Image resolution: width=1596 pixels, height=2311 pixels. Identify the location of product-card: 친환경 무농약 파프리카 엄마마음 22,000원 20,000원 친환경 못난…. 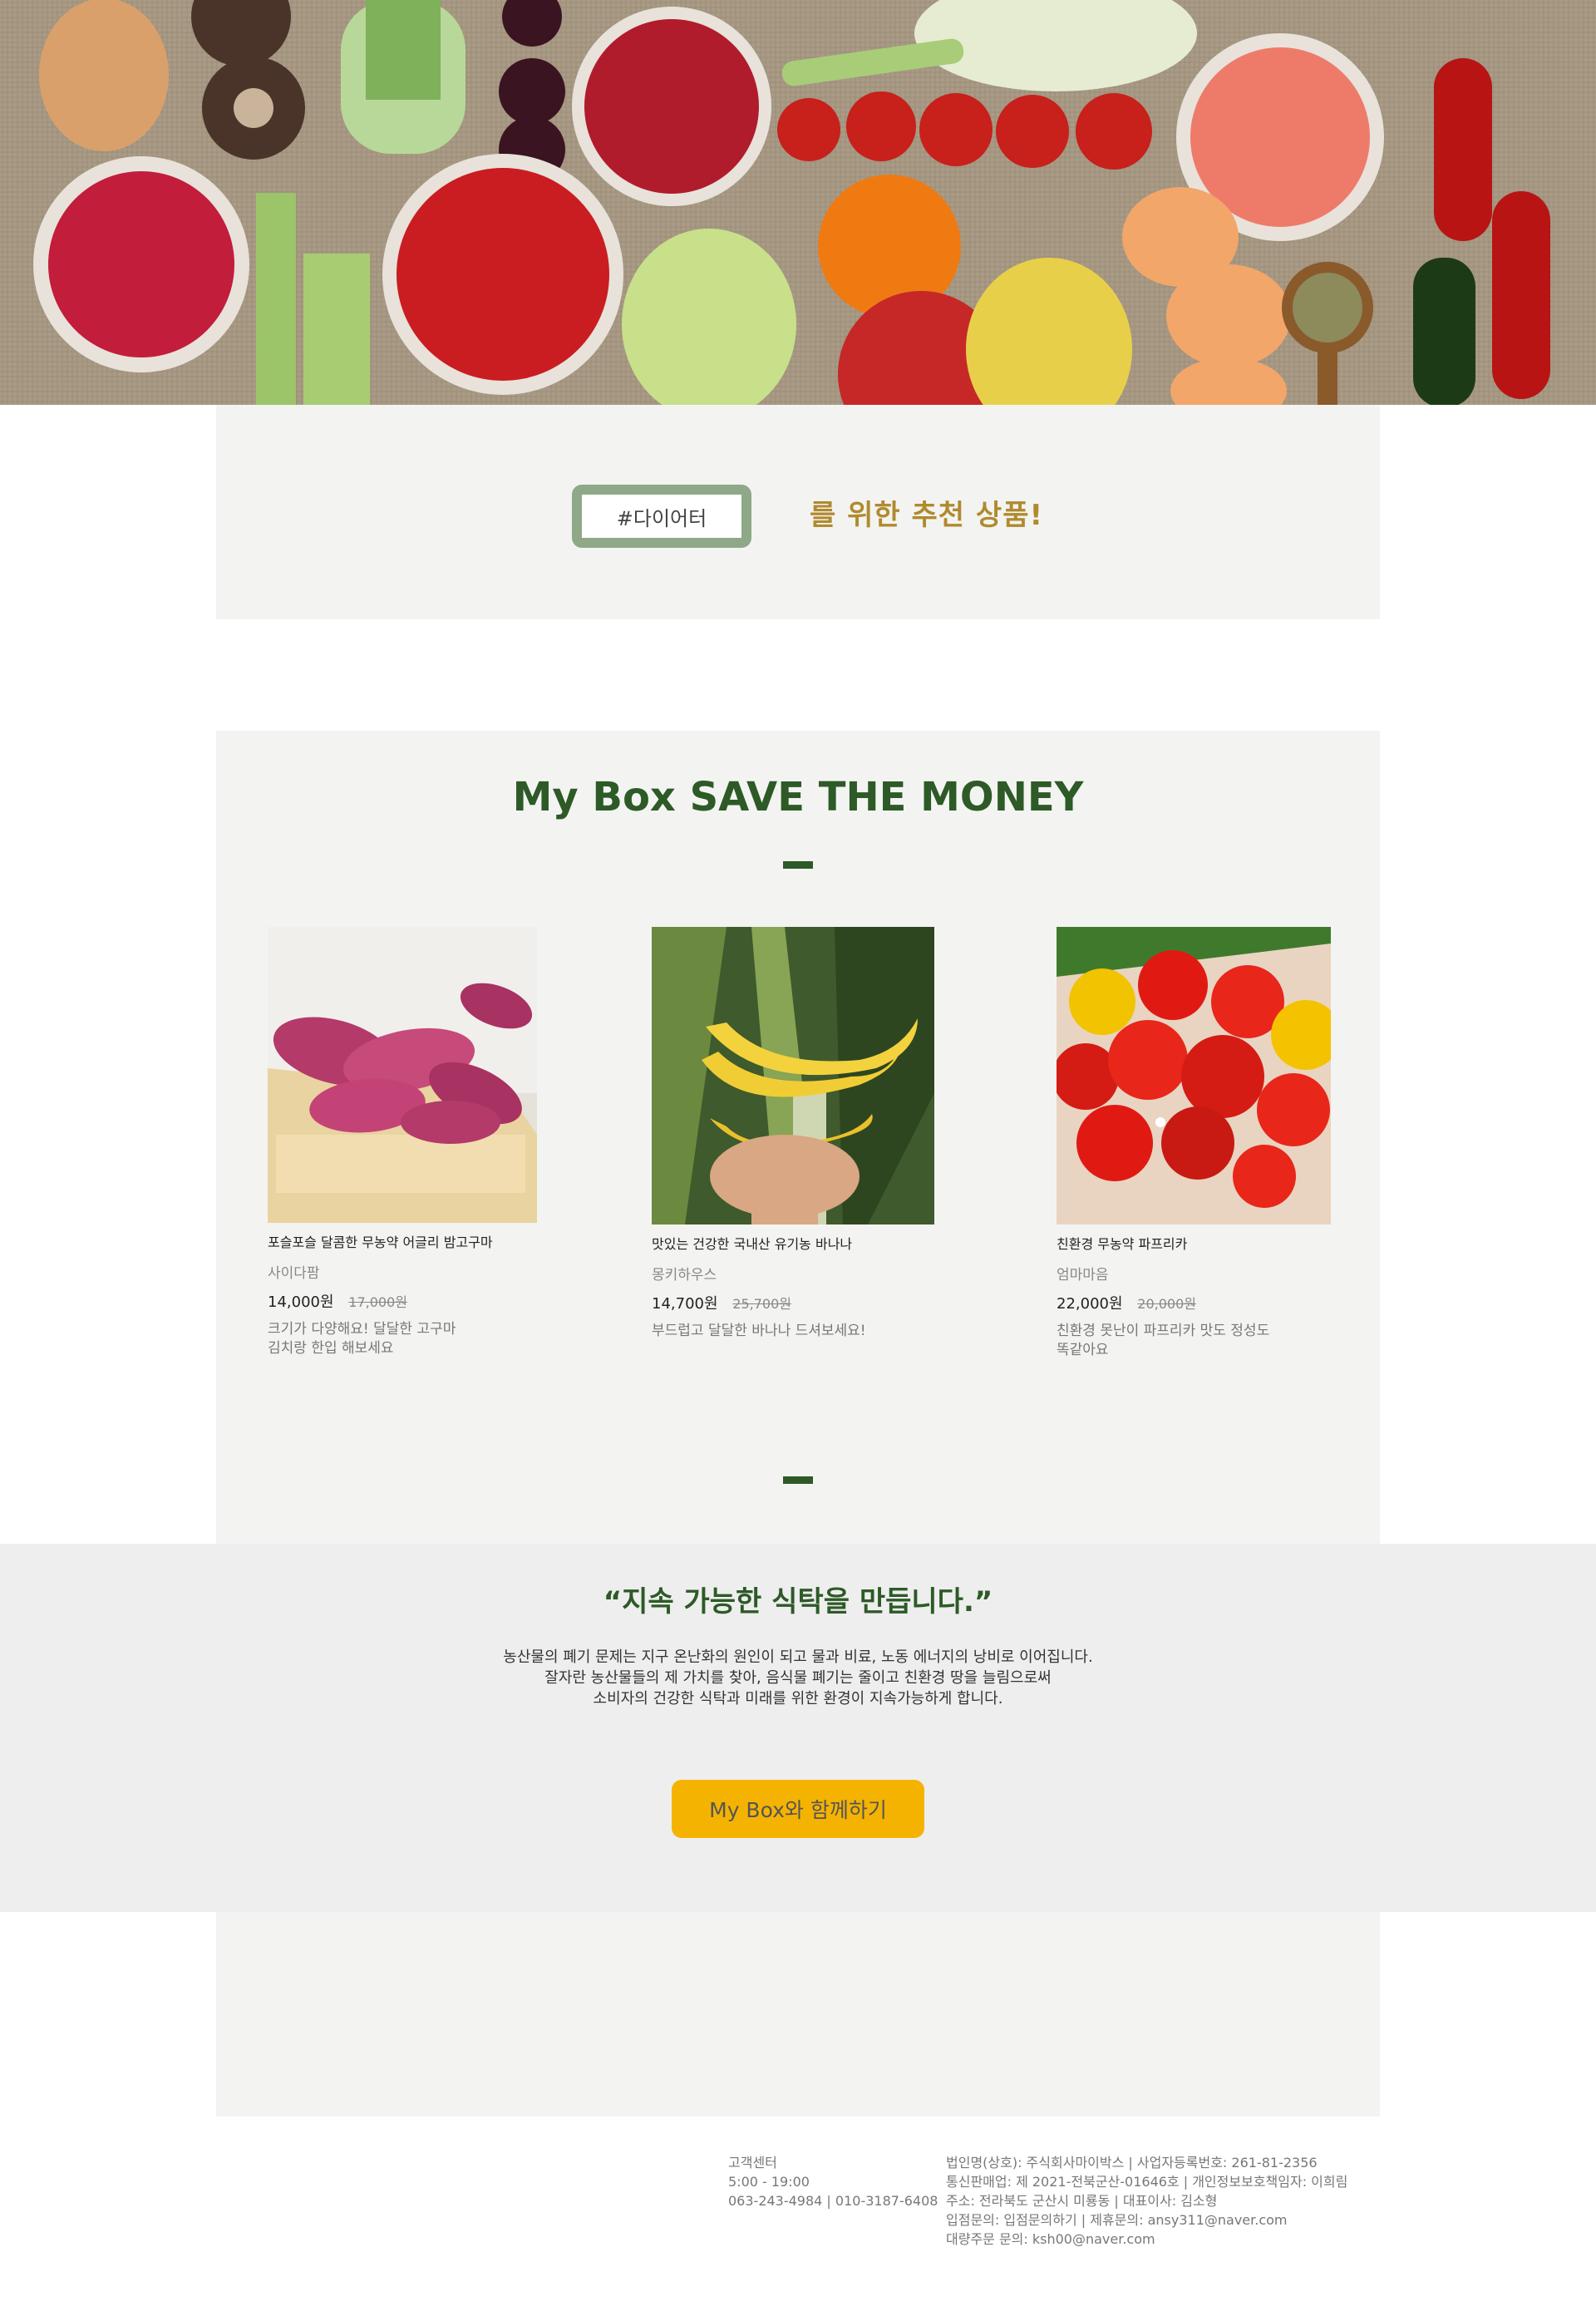
(1198, 1144).